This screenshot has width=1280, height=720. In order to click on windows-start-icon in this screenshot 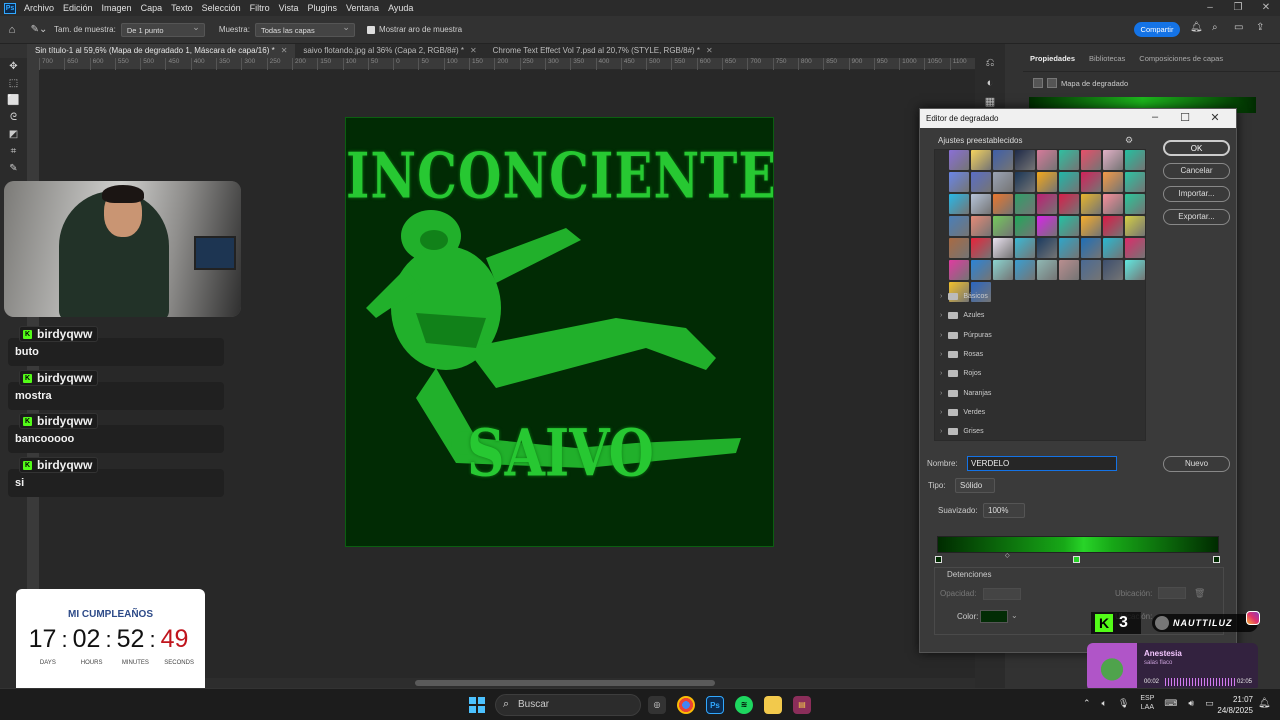, I will do `click(477, 705)`.